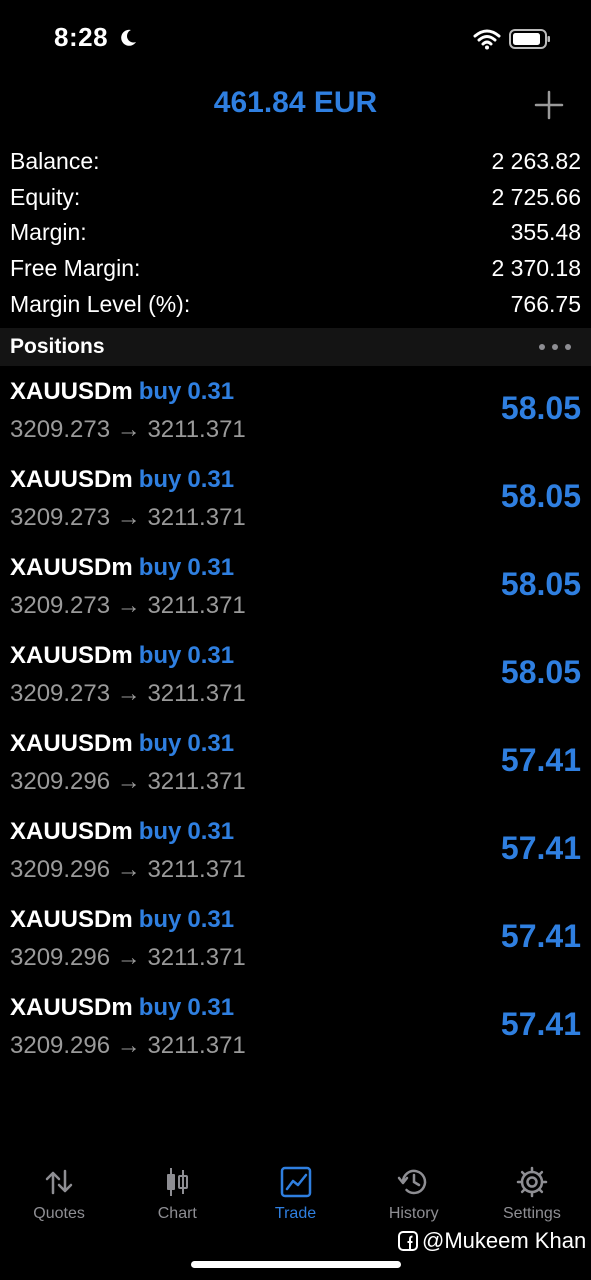 This screenshot has width=591, height=1280. Describe the element at coordinates (55, 161) in the screenshot. I see `summary-label: Balance:` at that location.